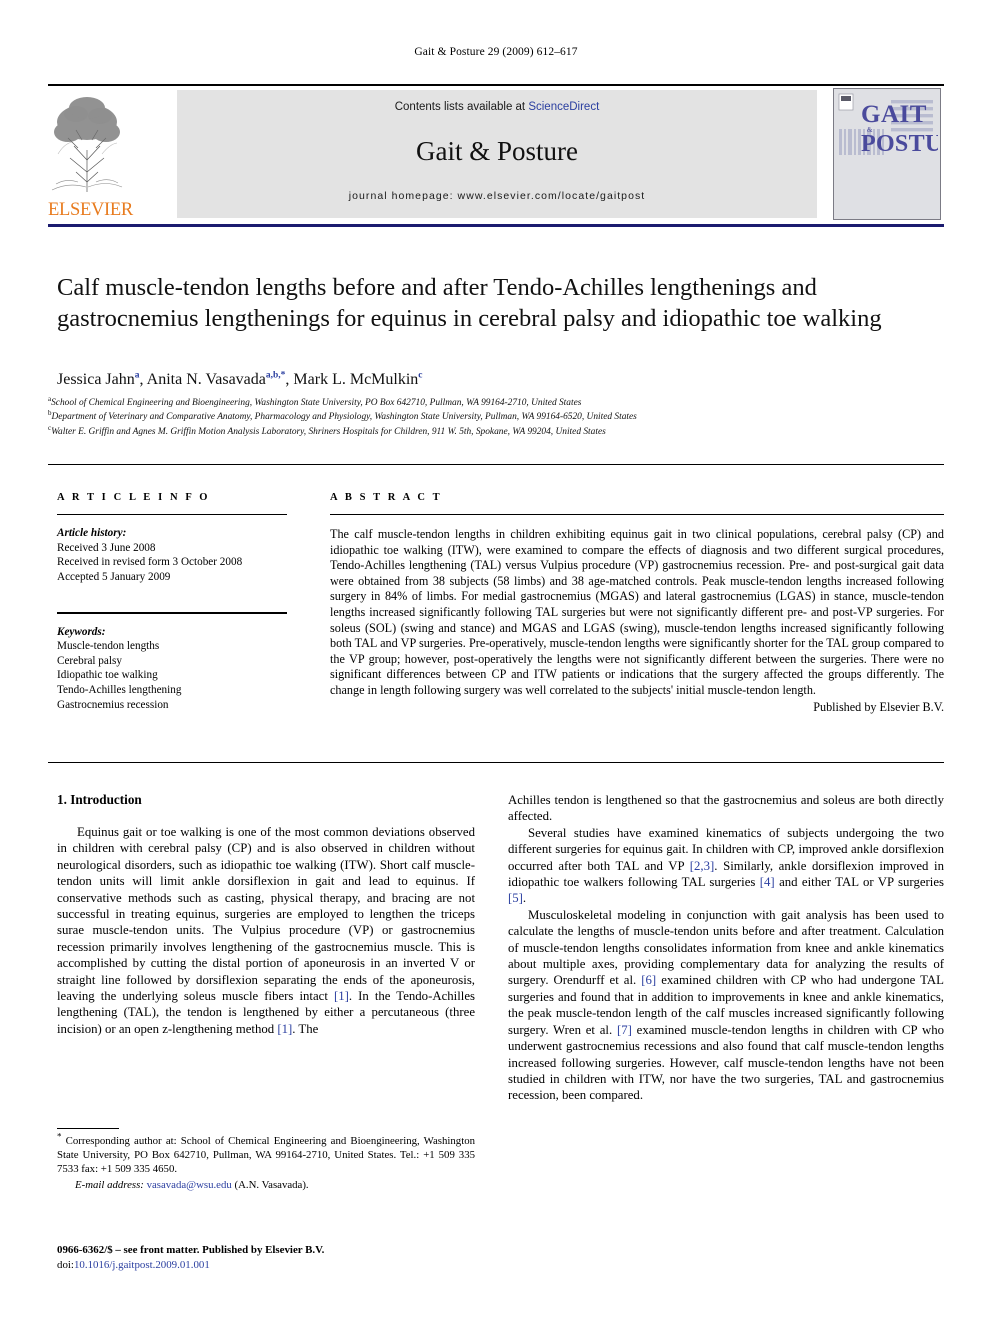  What do you see at coordinates (113, 704) in the screenshot?
I see `keyword-item: Gastrocnemius recession` at bounding box center [113, 704].